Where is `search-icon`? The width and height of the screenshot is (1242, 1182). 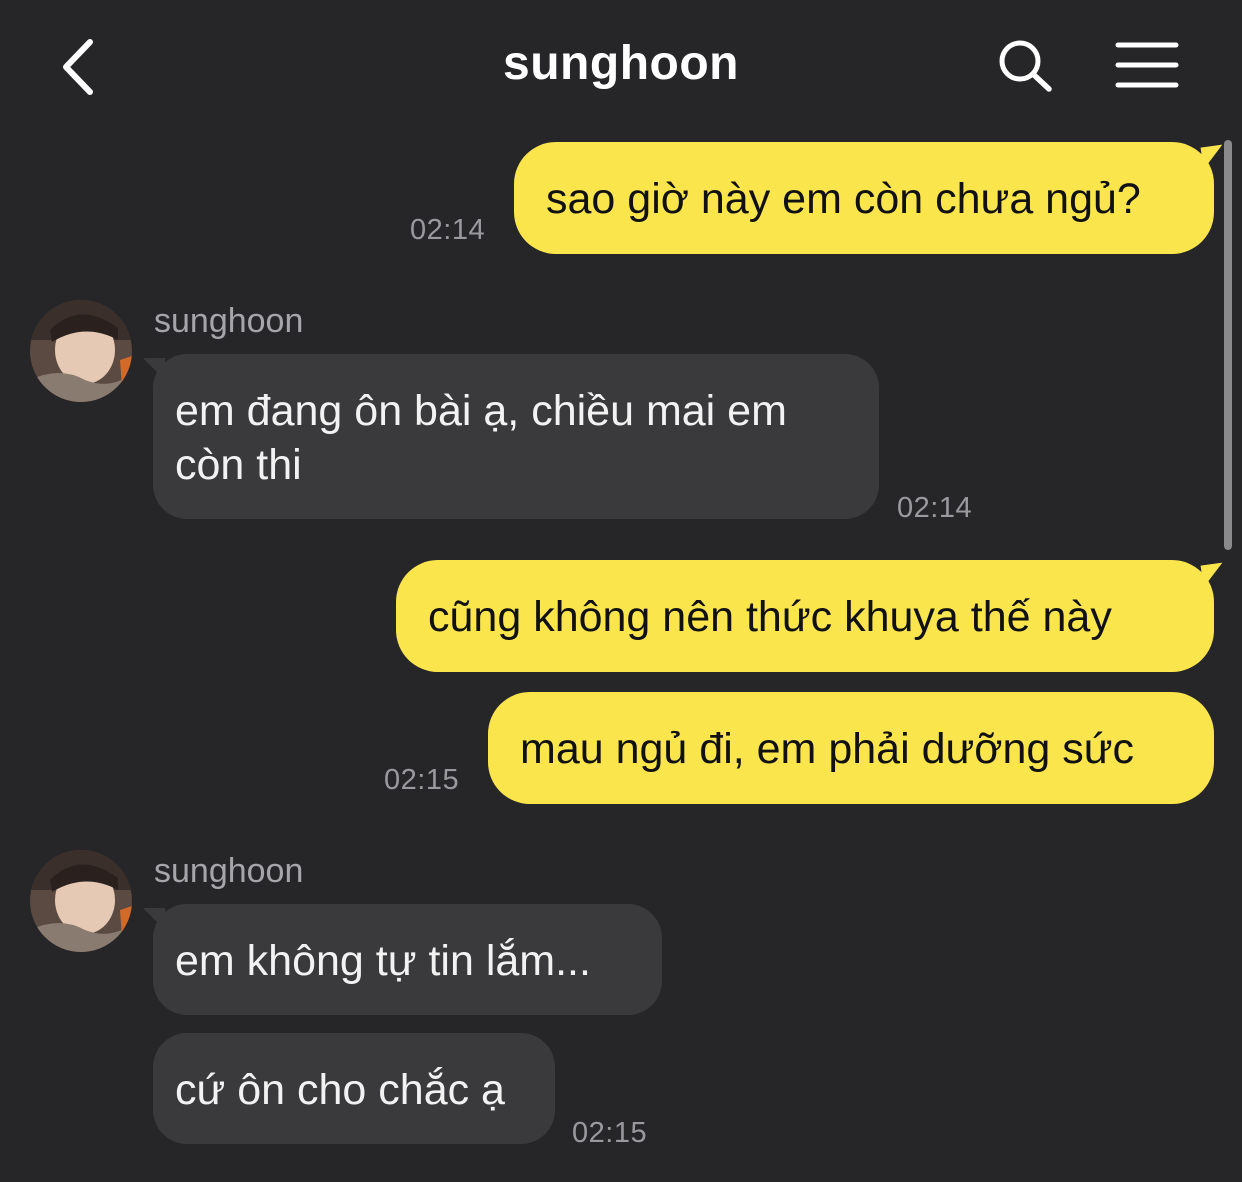
search-icon is located at coordinates (1025, 66).